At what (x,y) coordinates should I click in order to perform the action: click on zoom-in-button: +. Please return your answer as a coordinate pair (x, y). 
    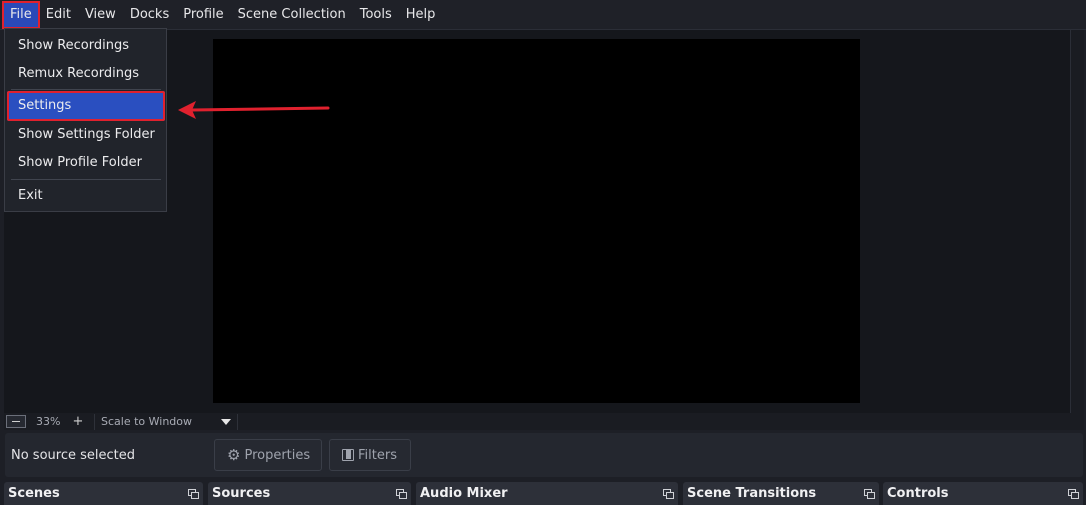
    Looking at the image, I should click on (78, 421).